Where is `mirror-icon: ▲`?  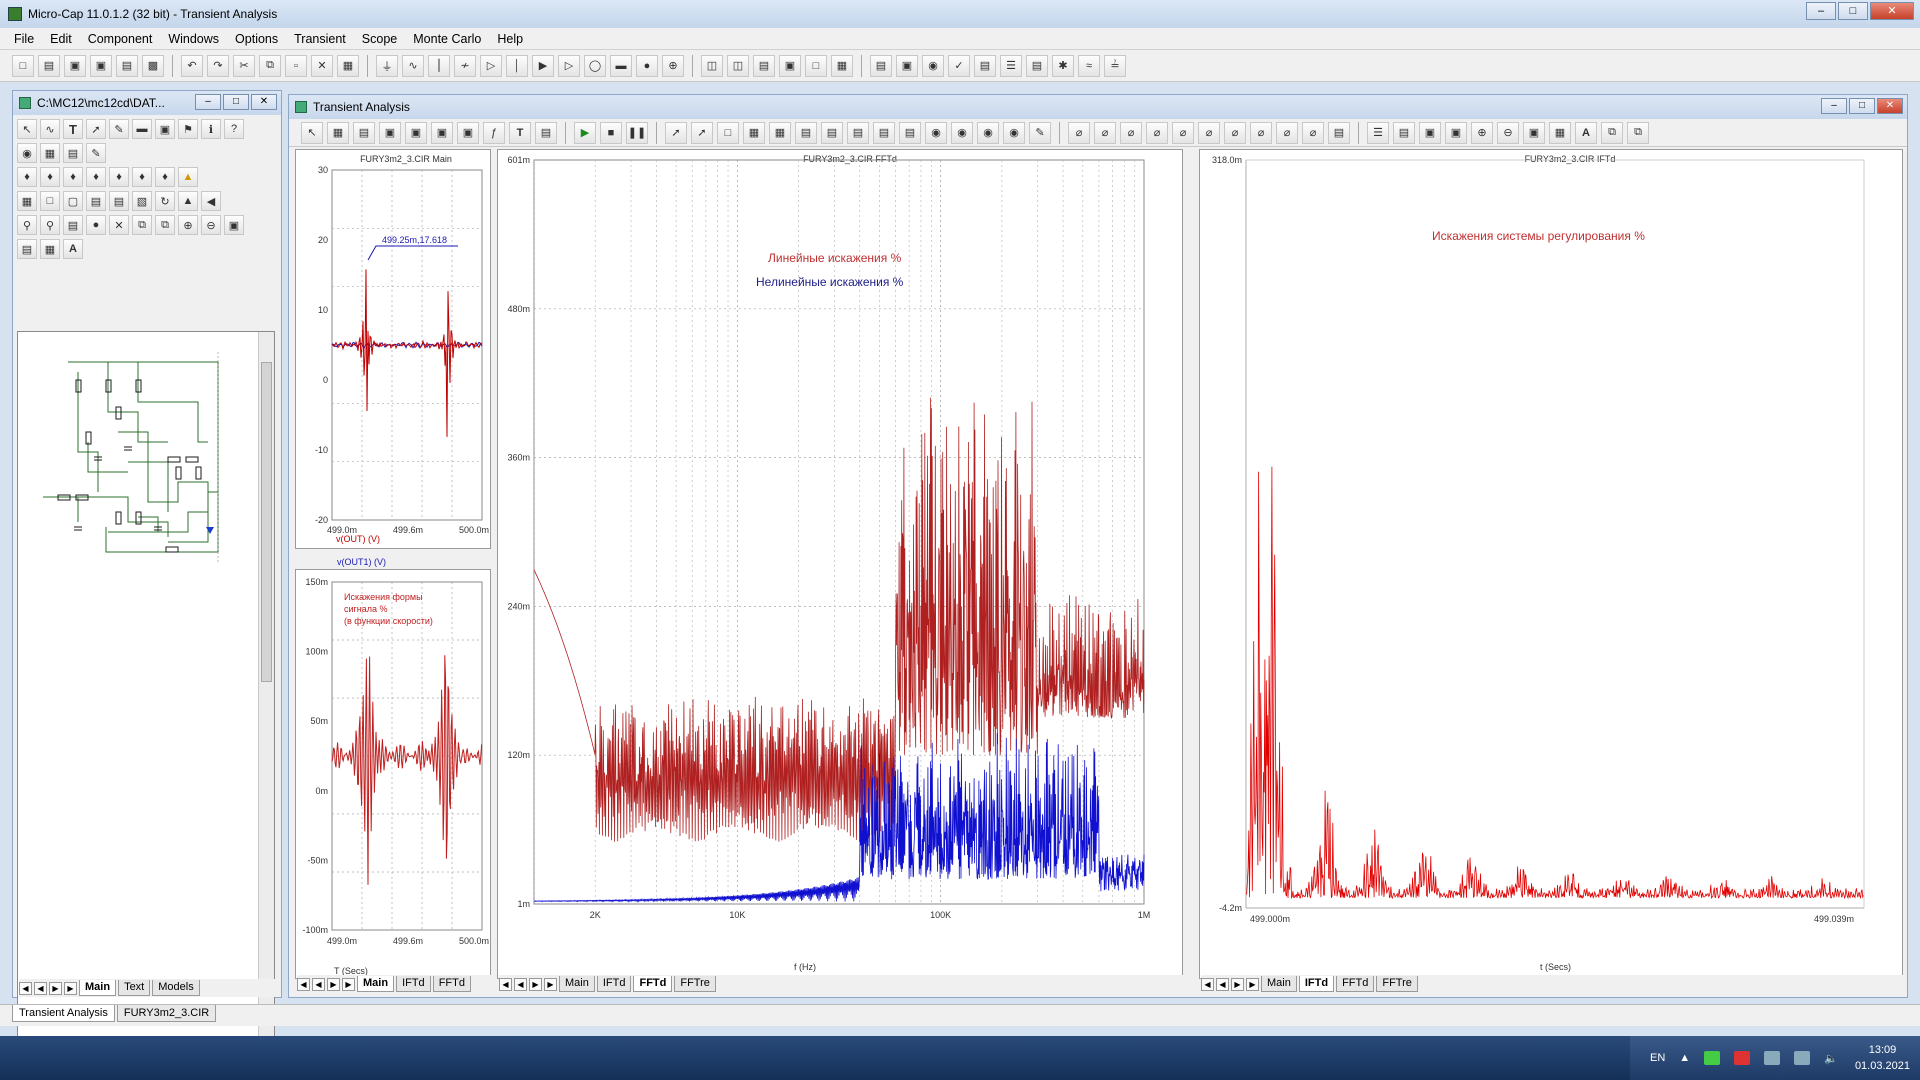
mirror-icon: ▲ is located at coordinates (188, 201).